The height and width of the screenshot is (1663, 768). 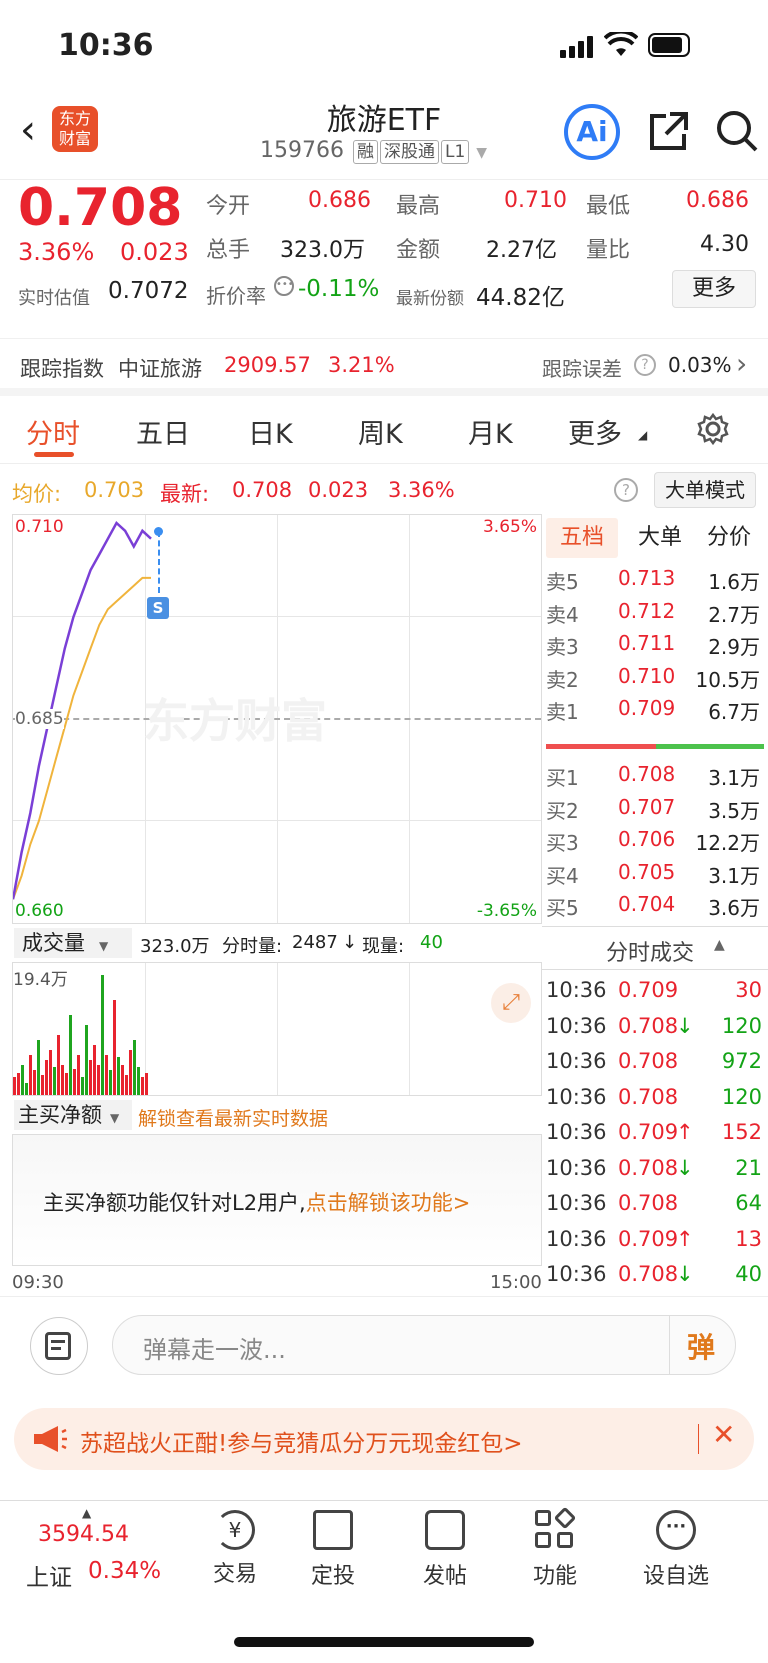 What do you see at coordinates (562, 614) in the screenshot?
I see `ask-level: 卖4` at bounding box center [562, 614].